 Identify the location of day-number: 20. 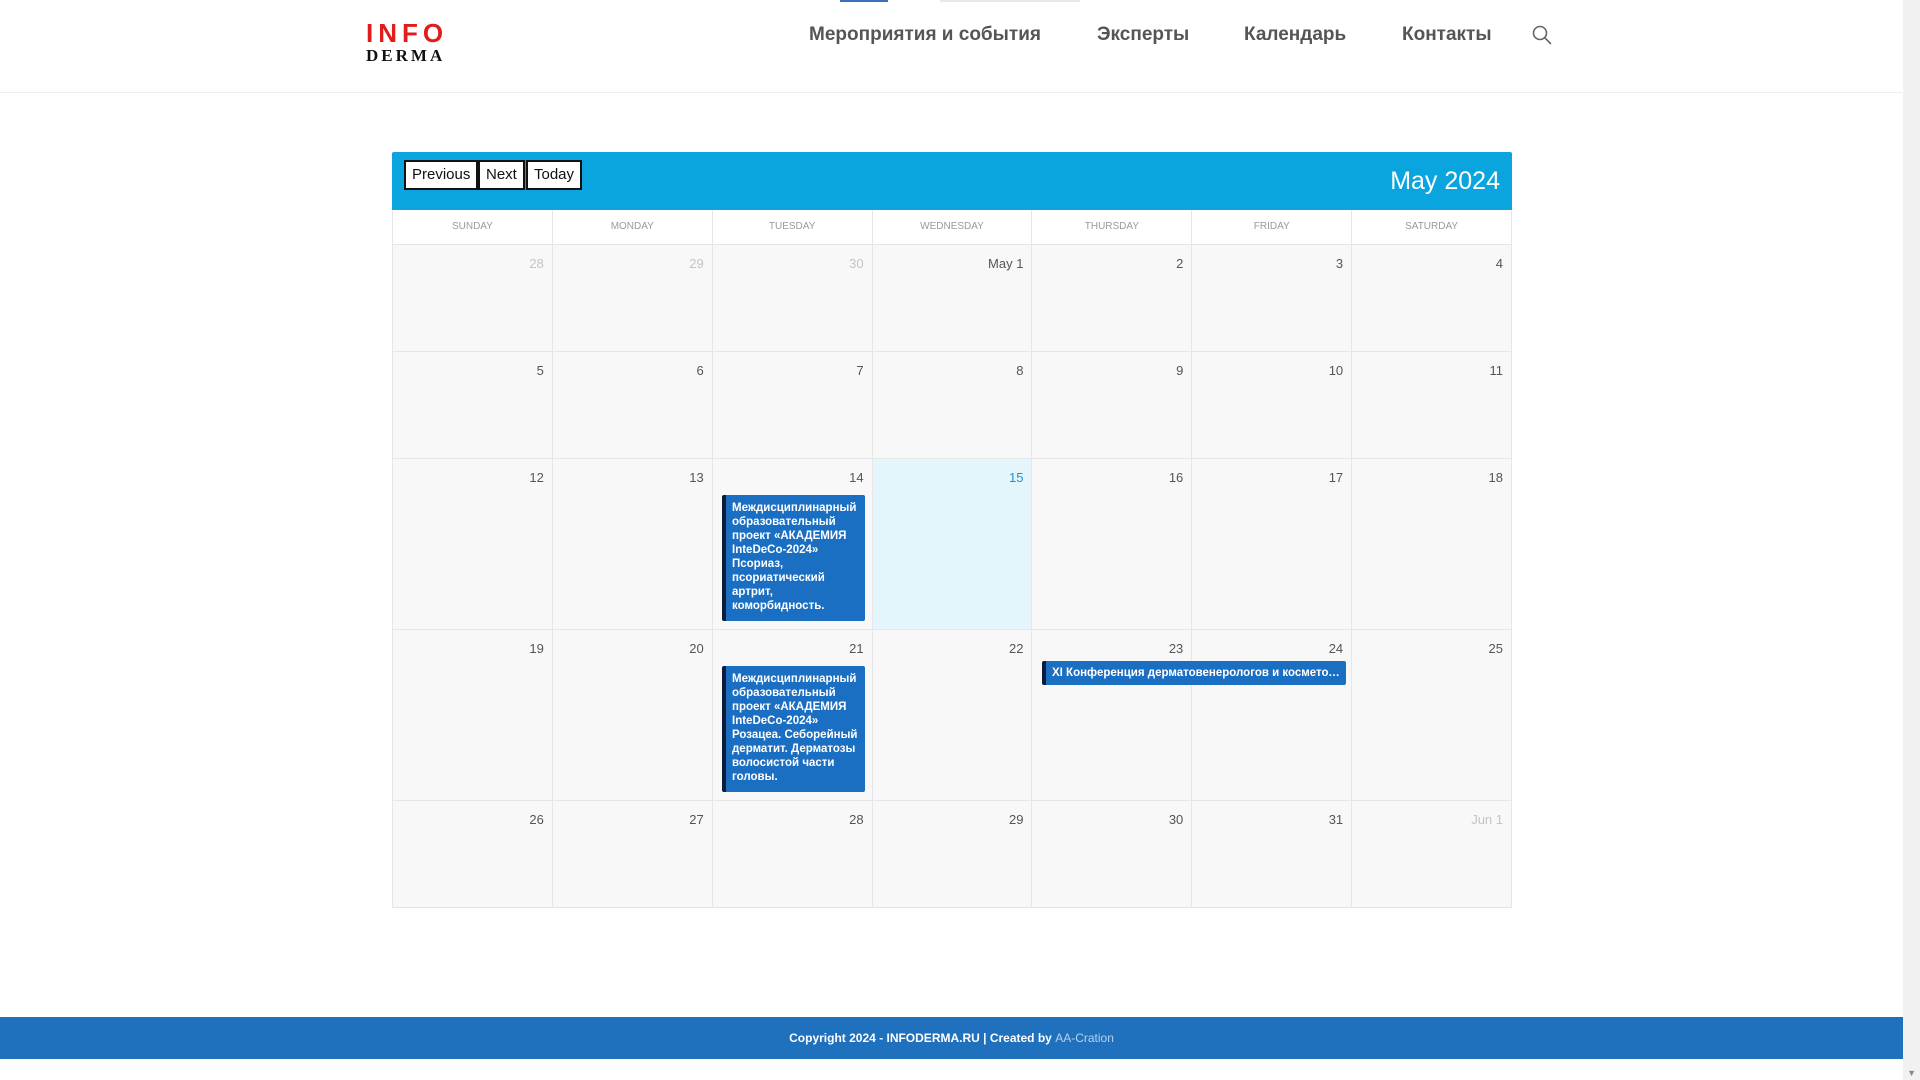
(696, 648).